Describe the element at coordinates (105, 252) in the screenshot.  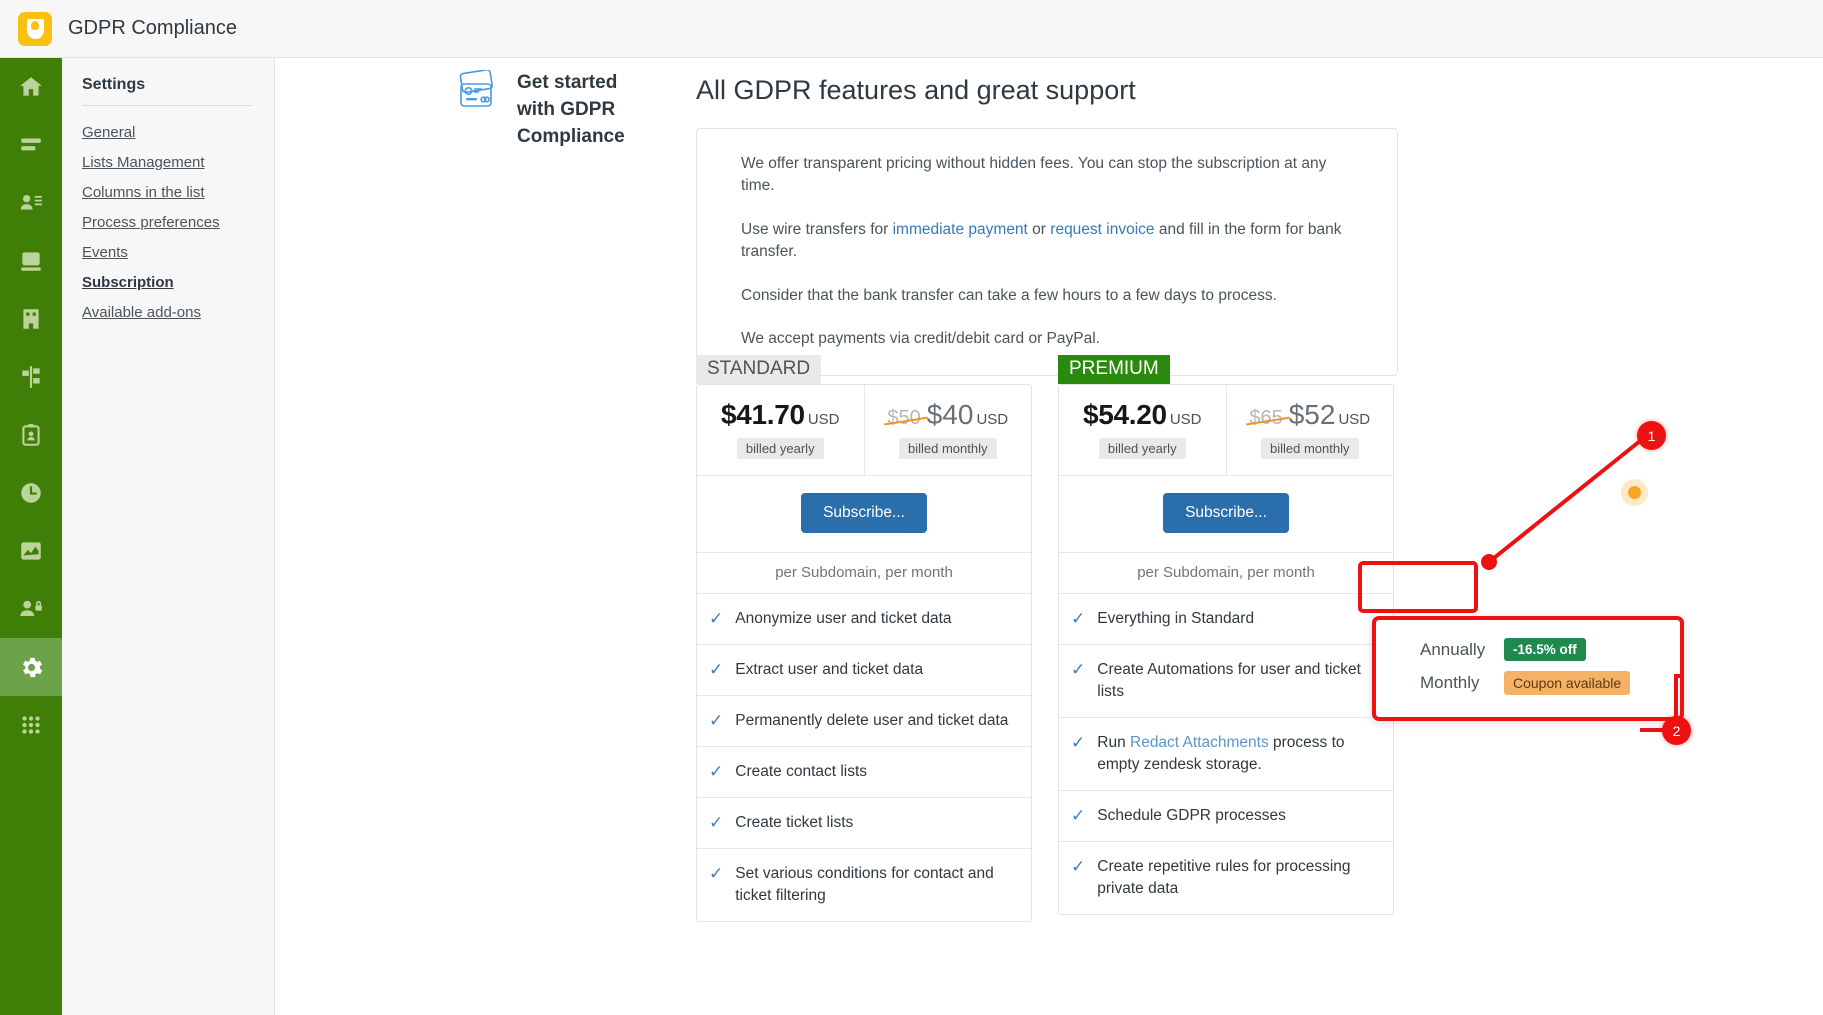
I see `settings-link-events: Events` at that location.